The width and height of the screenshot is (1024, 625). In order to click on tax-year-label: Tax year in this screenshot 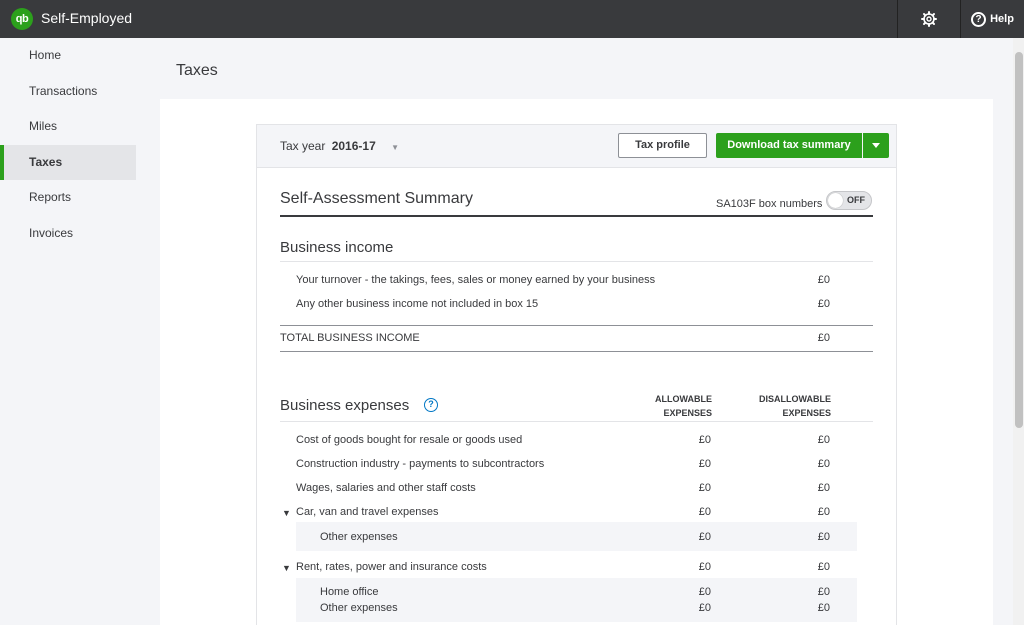, I will do `click(303, 146)`.